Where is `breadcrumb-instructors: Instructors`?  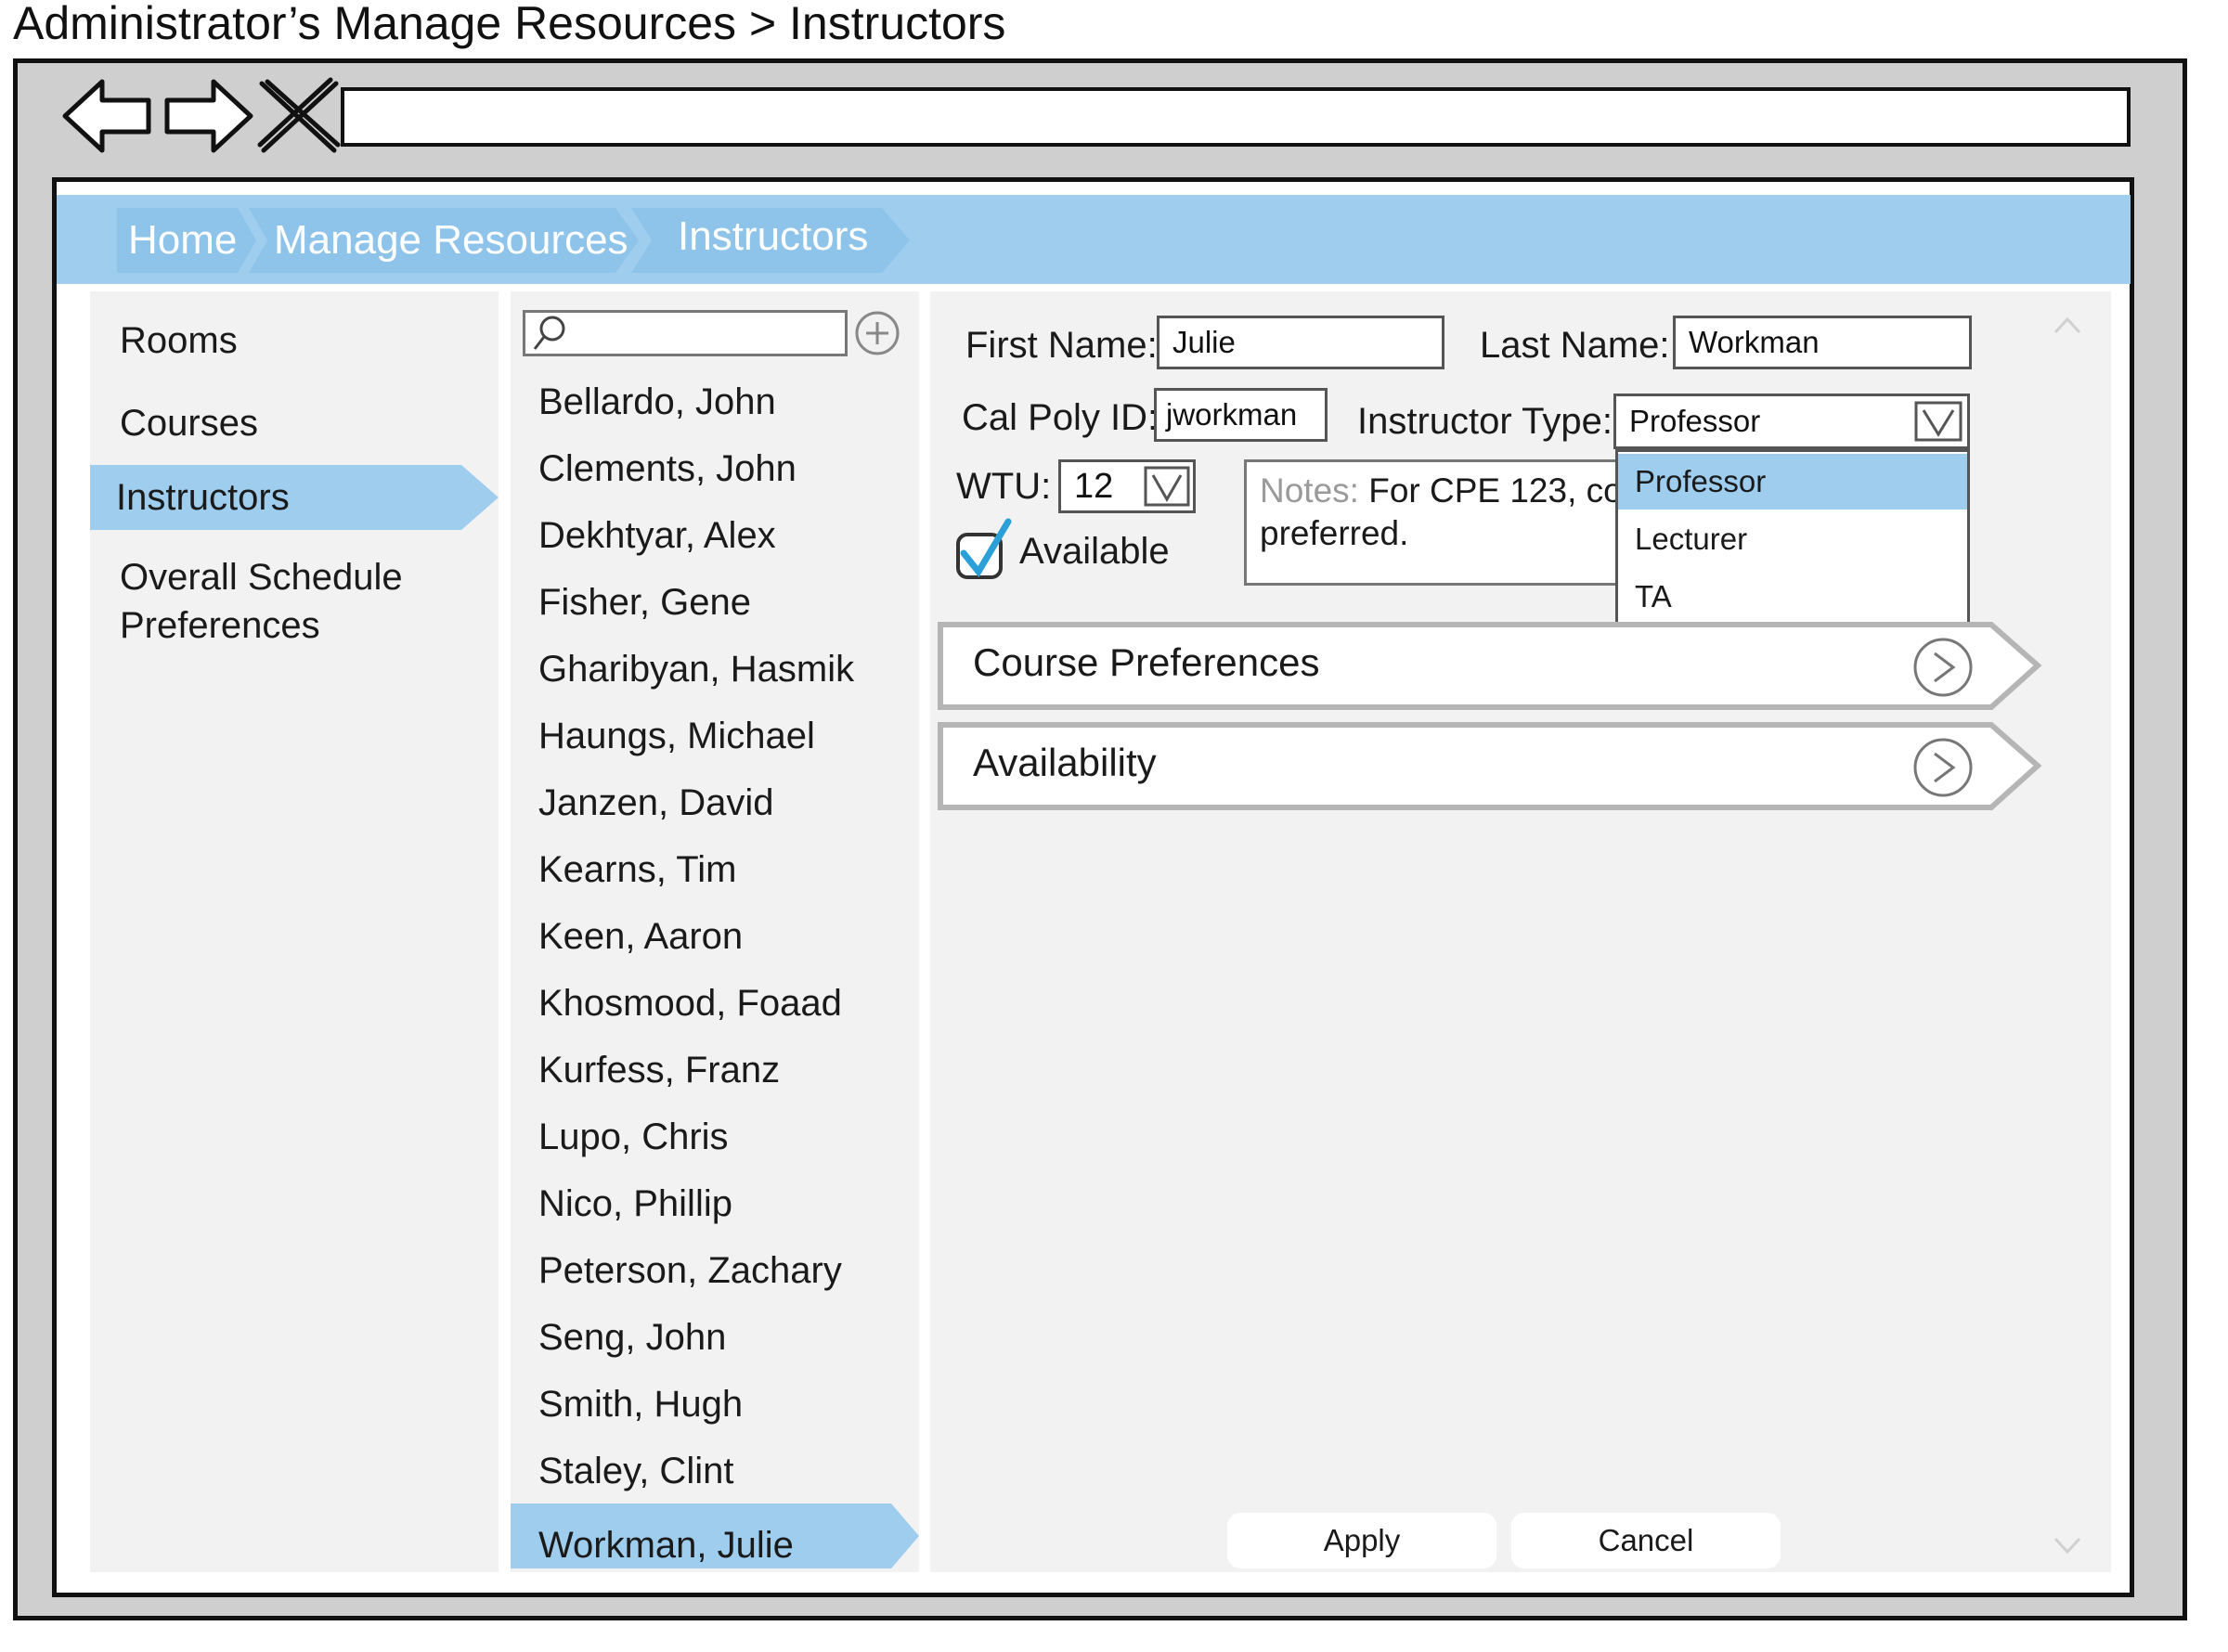 breadcrumb-instructors: Instructors is located at coordinates (770, 240).